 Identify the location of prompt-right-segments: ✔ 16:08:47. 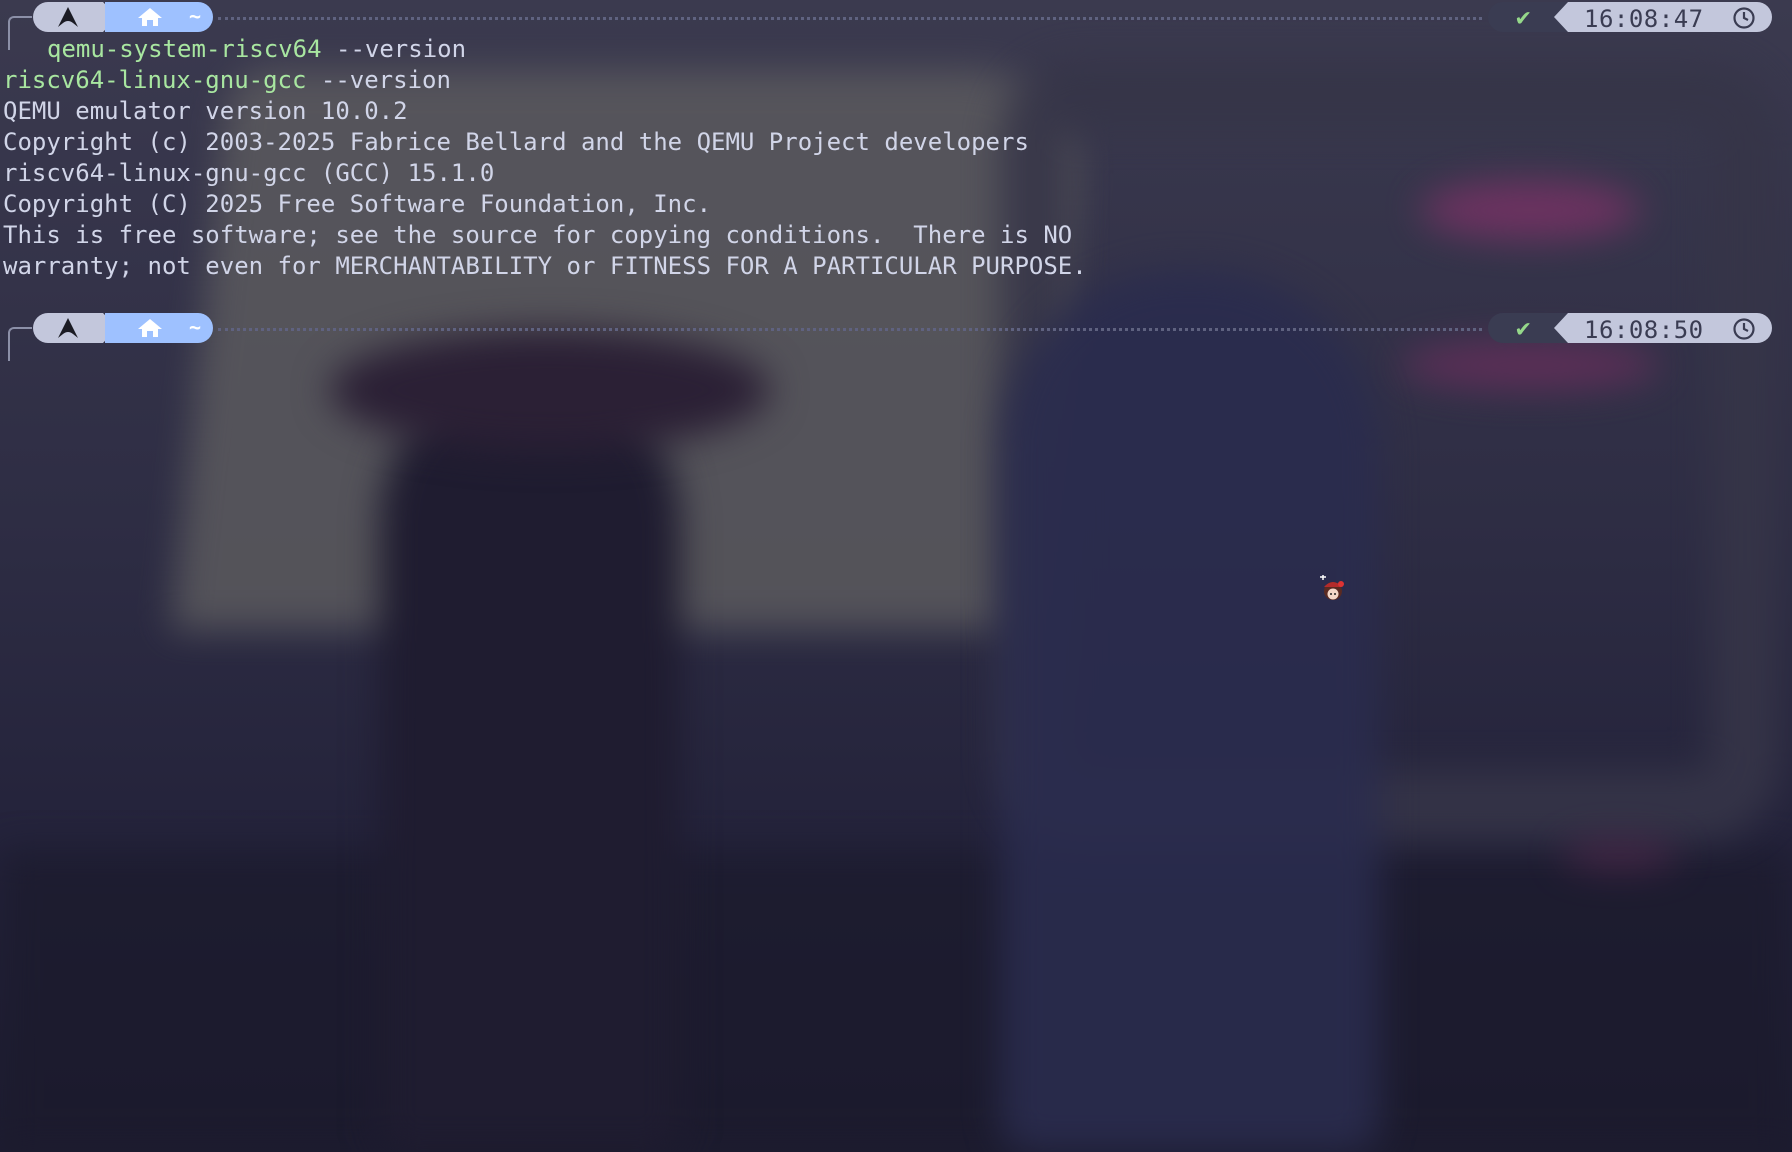
(1630, 18).